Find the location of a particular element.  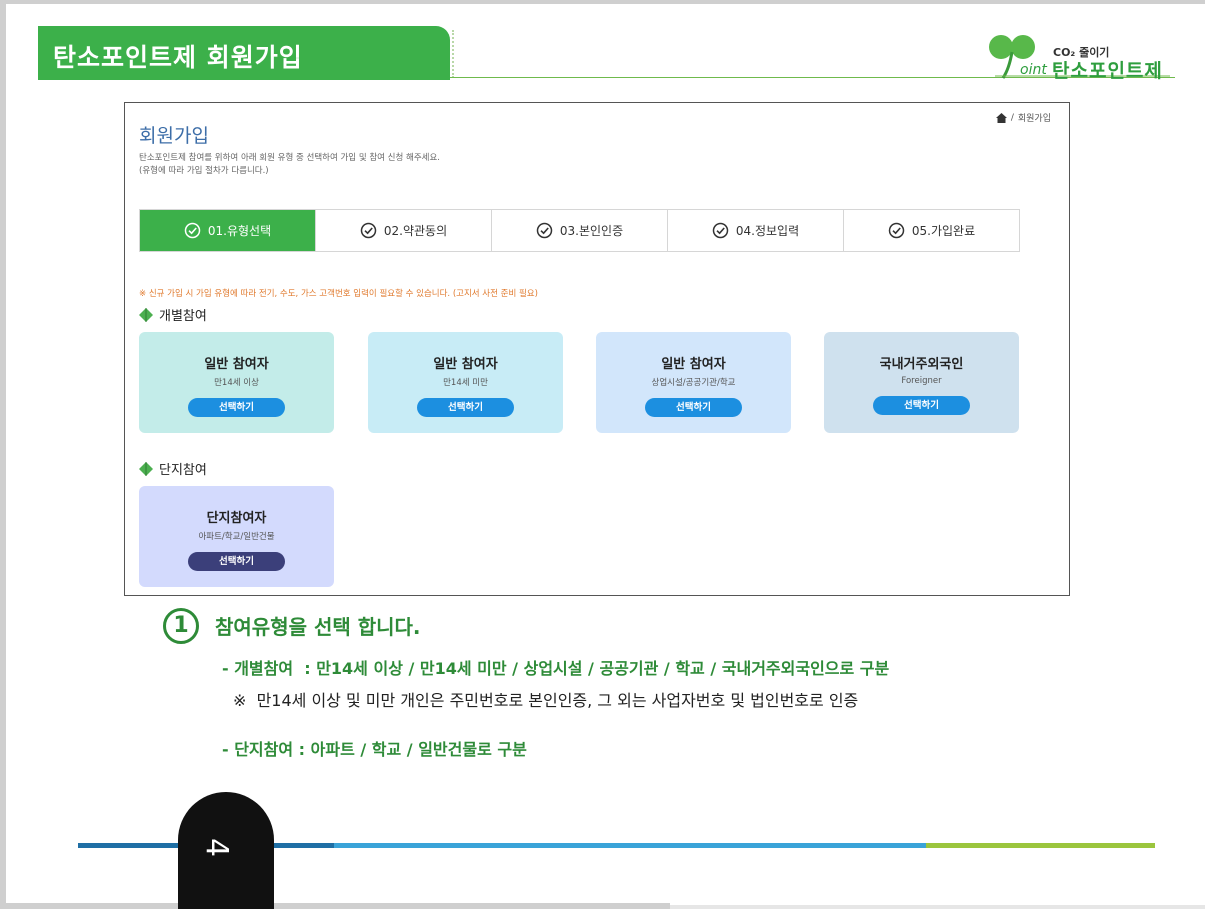

step-label: 02.약관동의 is located at coordinates (415, 231).